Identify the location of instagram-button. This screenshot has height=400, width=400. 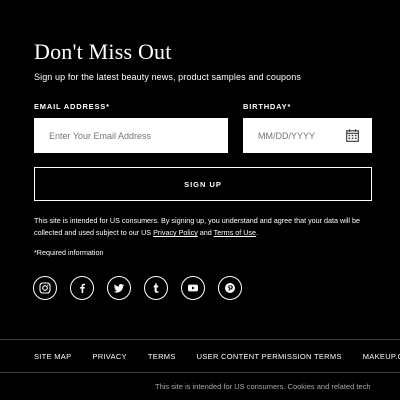
(45, 288).